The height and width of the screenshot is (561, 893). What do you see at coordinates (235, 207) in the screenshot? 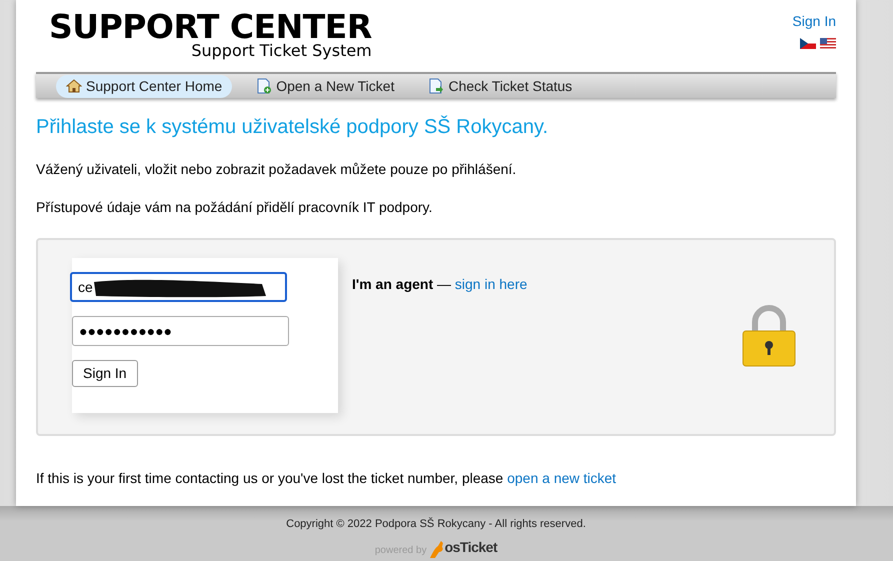
I see `paragraph: Přístupové údaje vám na požádání přidělí pracovník IT podpory.` at bounding box center [235, 207].